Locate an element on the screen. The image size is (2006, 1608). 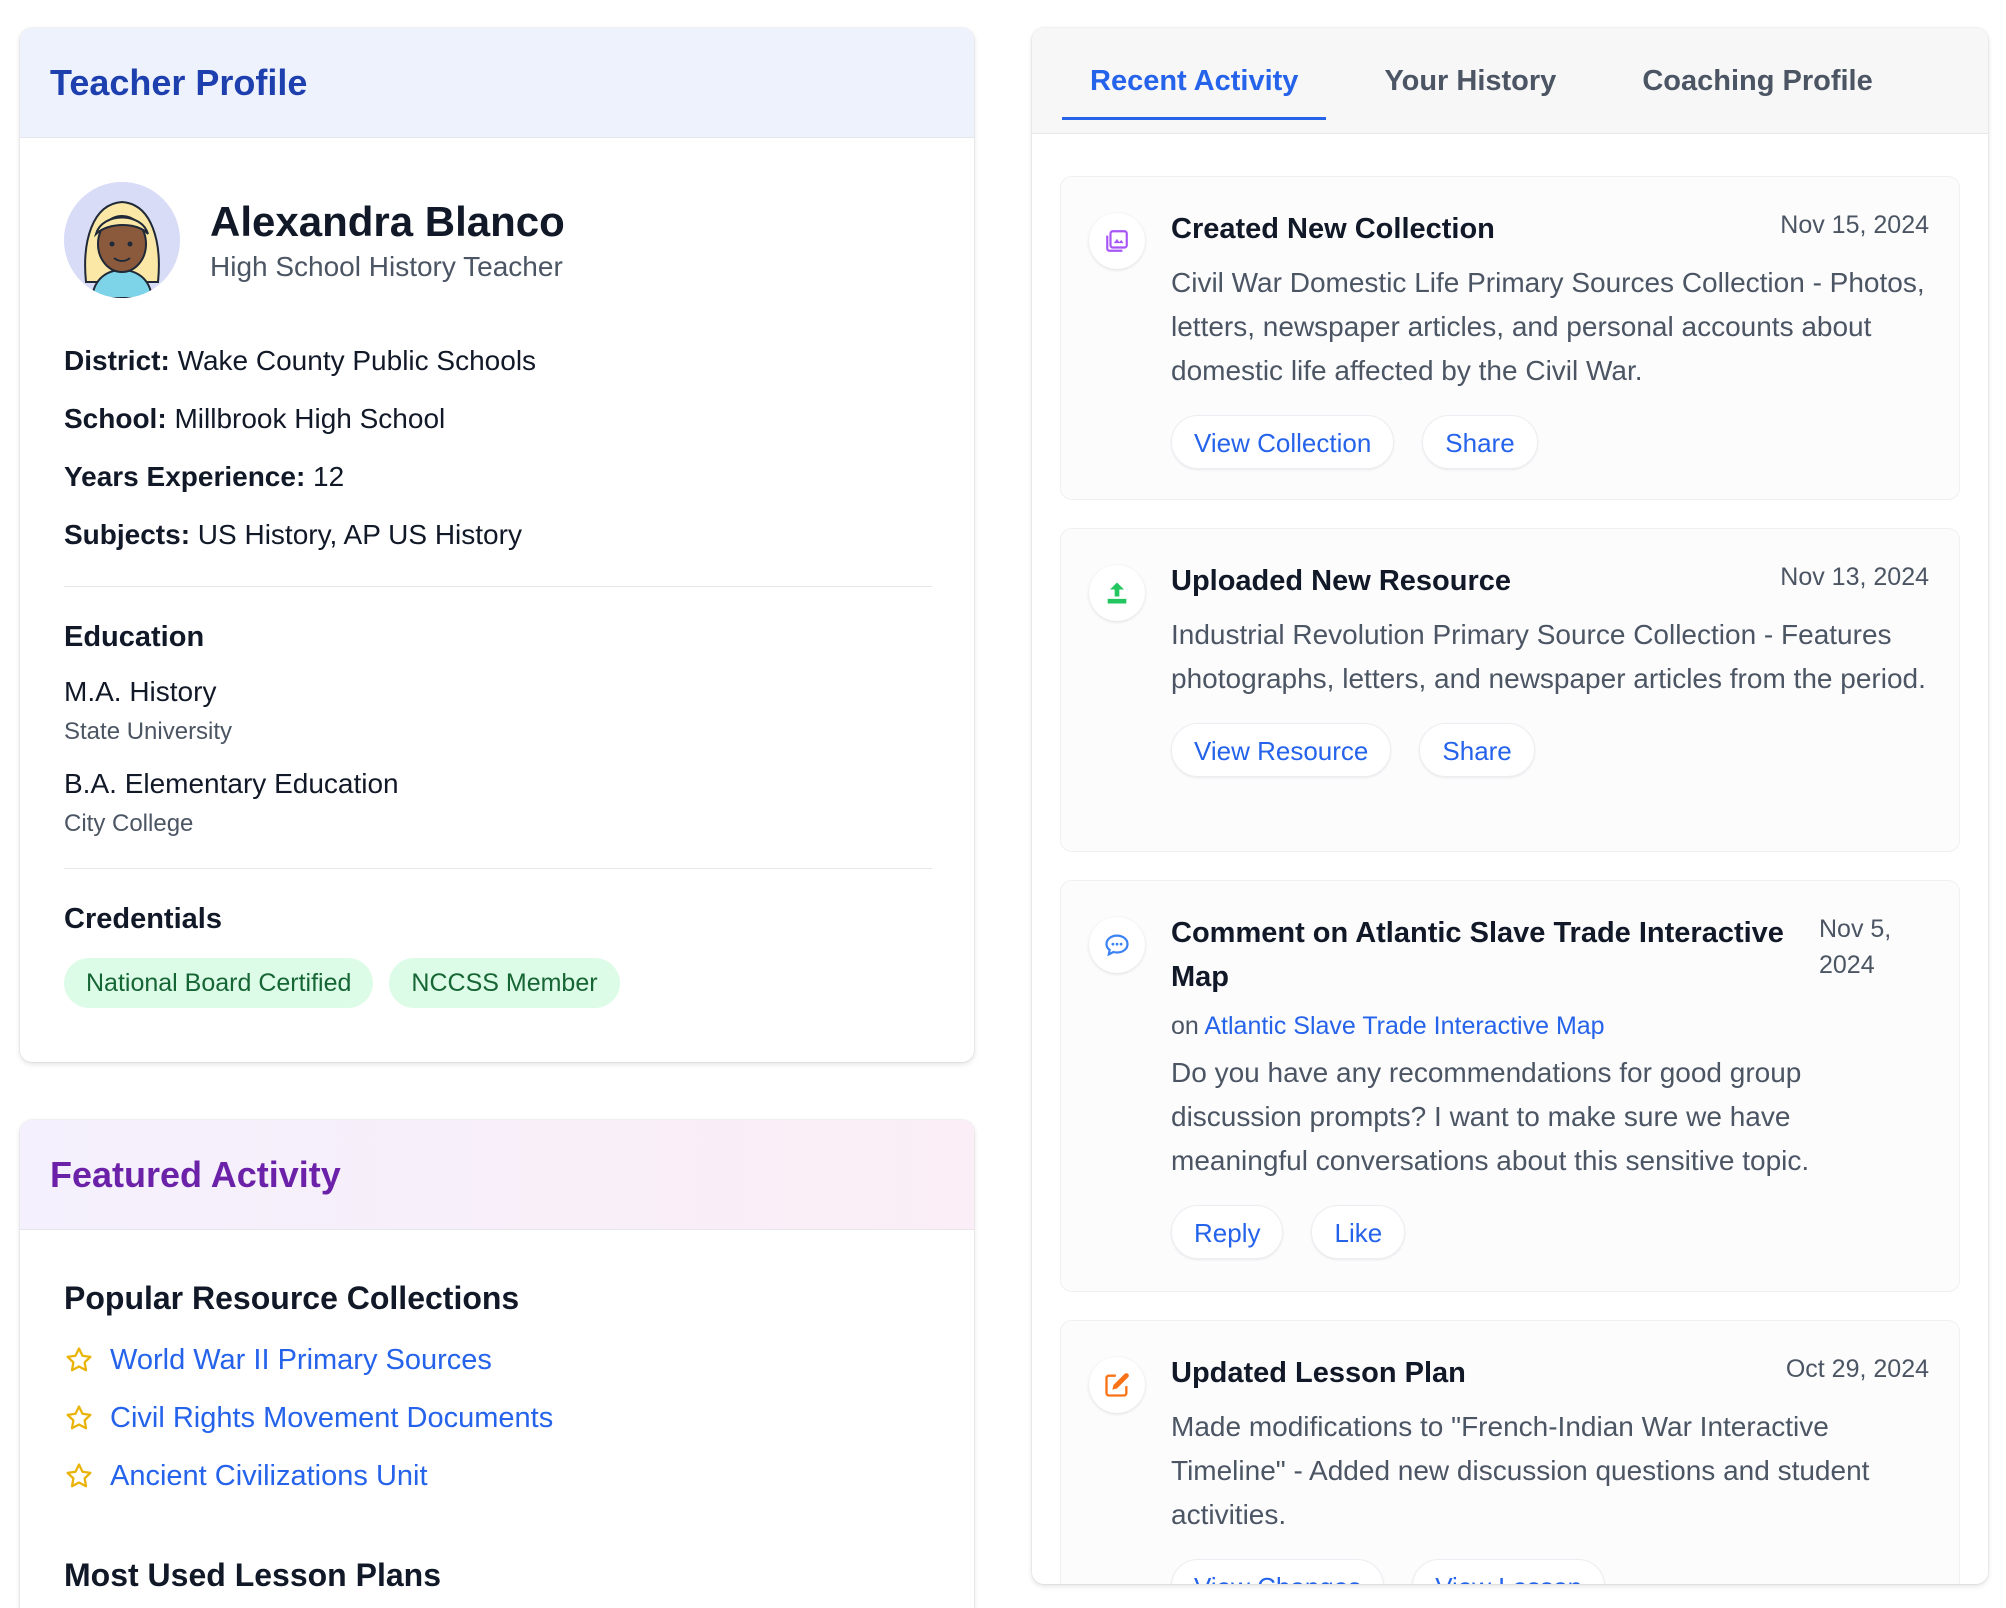
upload-icon is located at coordinates (1117, 593).